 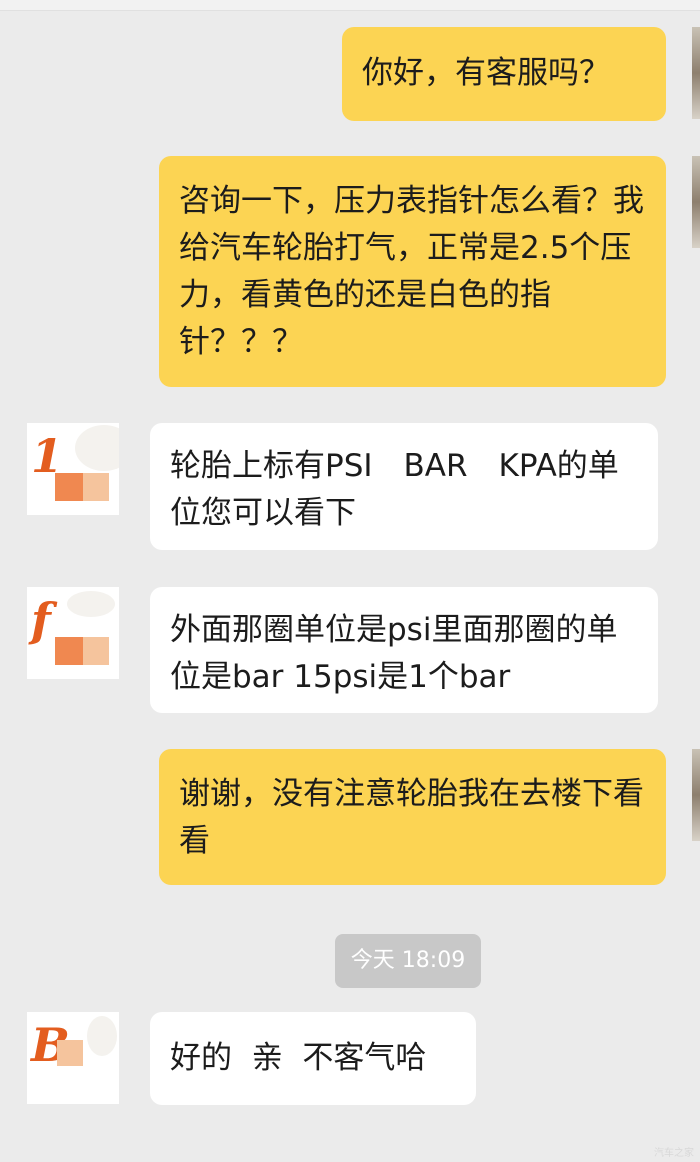 I want to click on avatar-logo-letter: f, so click(x=41, y=620).